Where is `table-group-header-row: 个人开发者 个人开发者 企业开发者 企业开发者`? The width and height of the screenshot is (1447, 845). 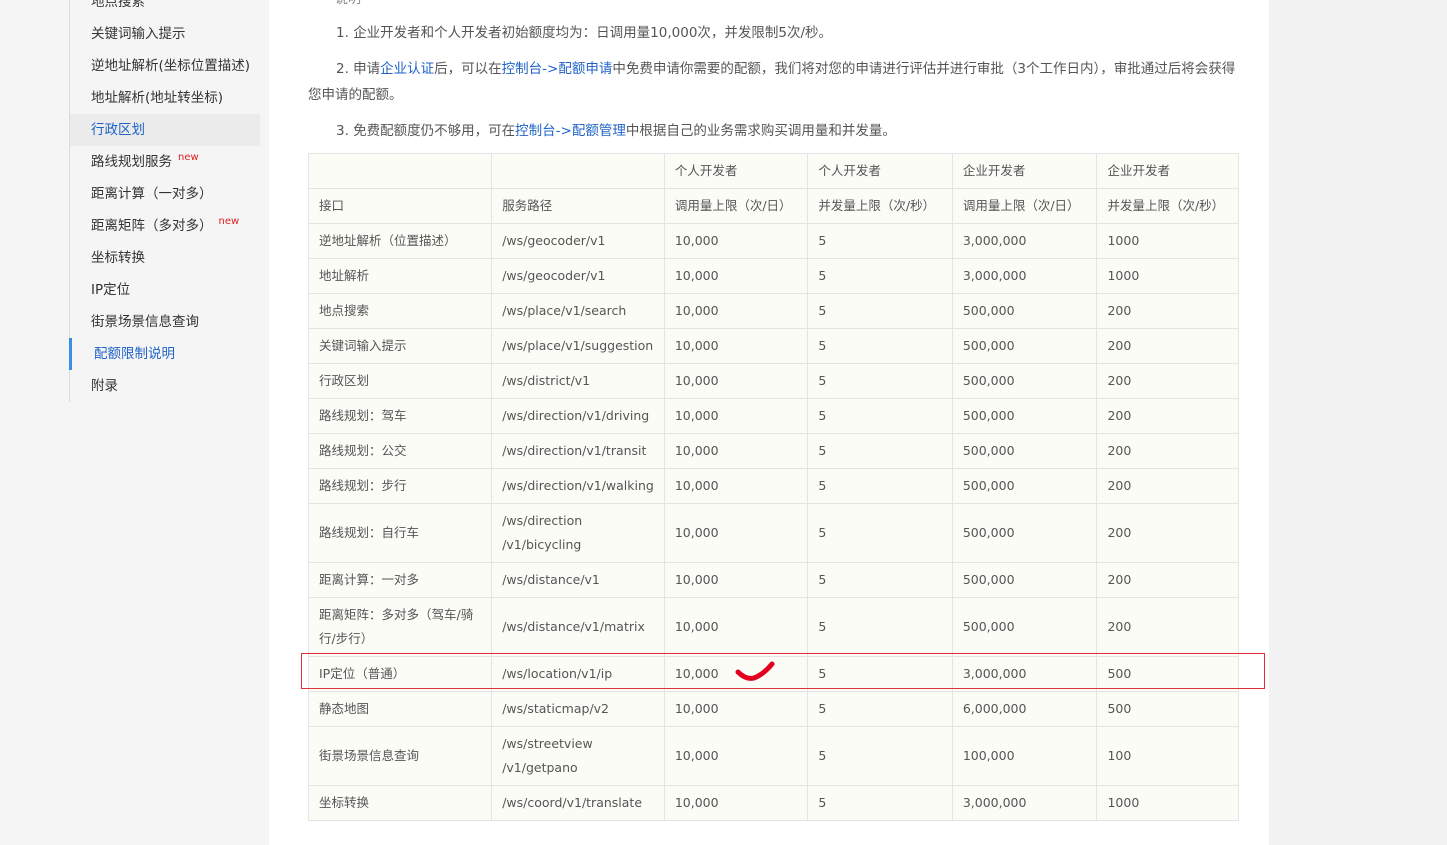 table-group-header-row: 个人开发者 个人开发者 企业开发者 企业开发者 is located at coordinates (773, 171).